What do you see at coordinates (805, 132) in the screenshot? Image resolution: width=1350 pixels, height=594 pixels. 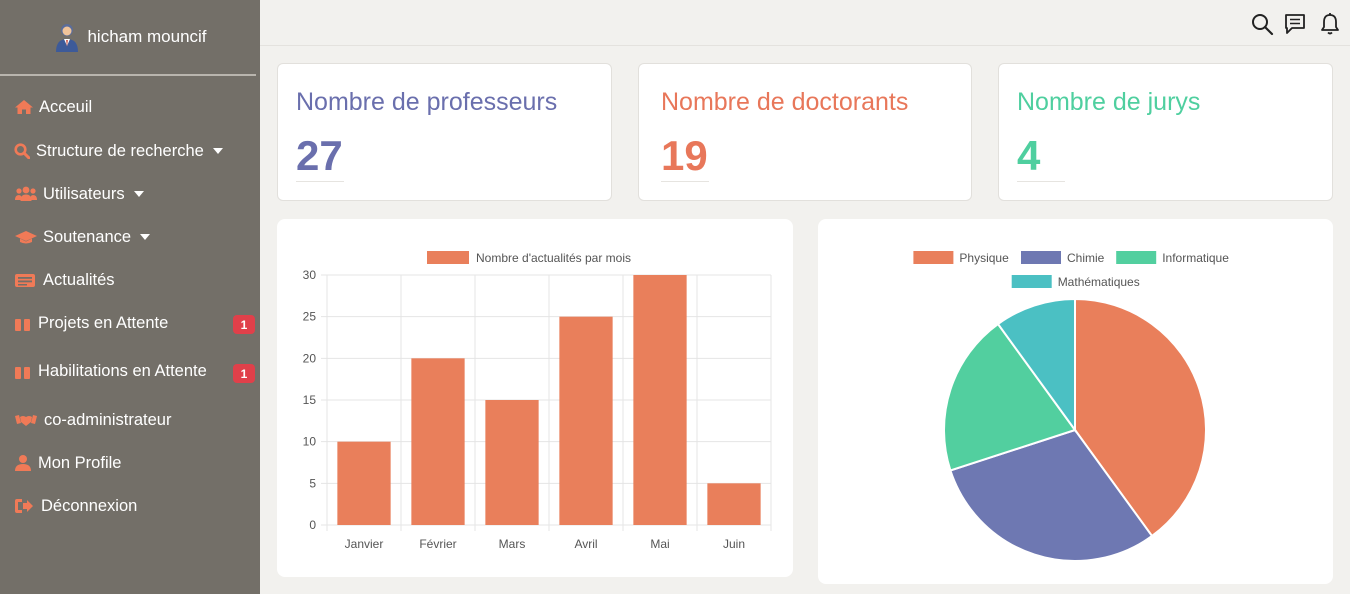 I see `stat-card-doctorants: Nombre de doctorants 19` at bounding box center [805, 132].